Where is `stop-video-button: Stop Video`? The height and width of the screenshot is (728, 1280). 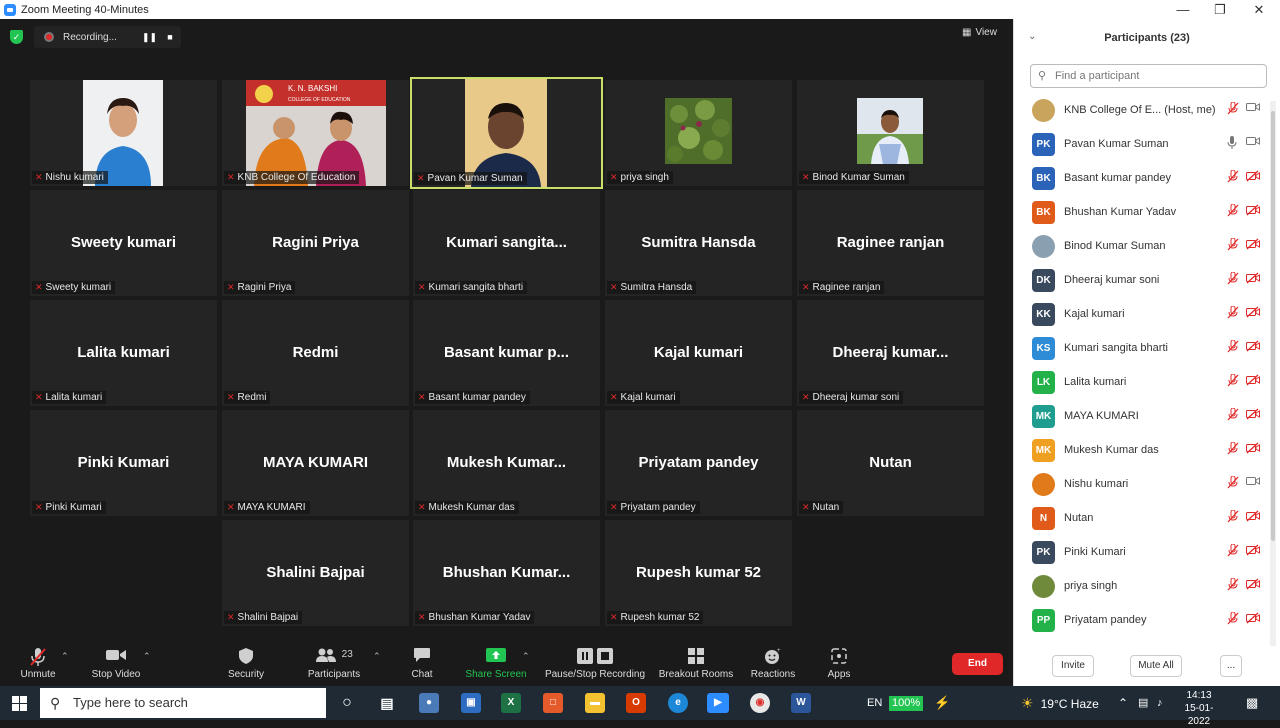 stop-video-button: Stop Video is located at coordinates (116, 663).